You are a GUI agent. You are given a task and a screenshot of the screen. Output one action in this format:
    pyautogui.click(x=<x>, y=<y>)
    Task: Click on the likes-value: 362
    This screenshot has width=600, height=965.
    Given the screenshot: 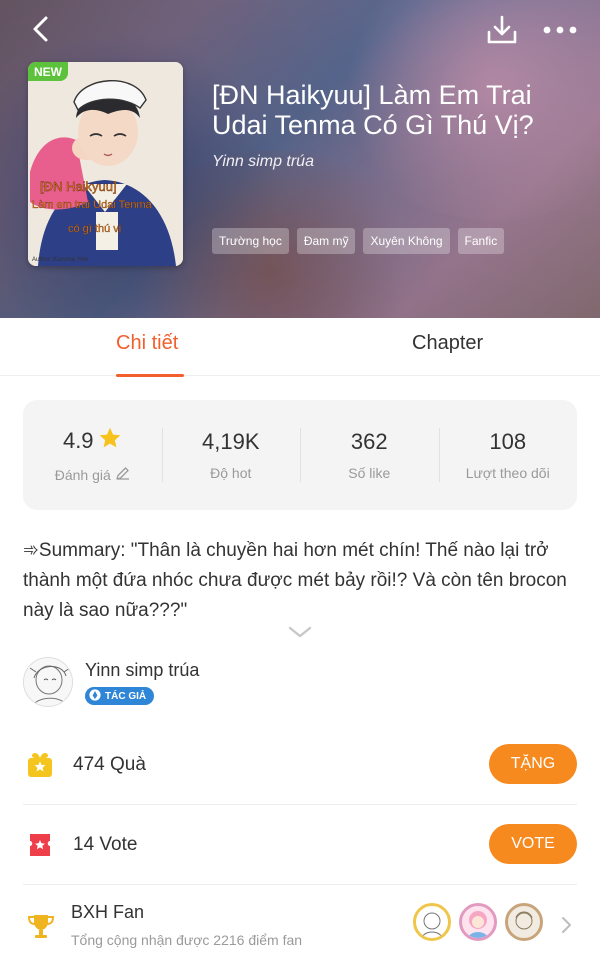 What is the action you would take?
    pyautogui.click(x=369, y=441)
    